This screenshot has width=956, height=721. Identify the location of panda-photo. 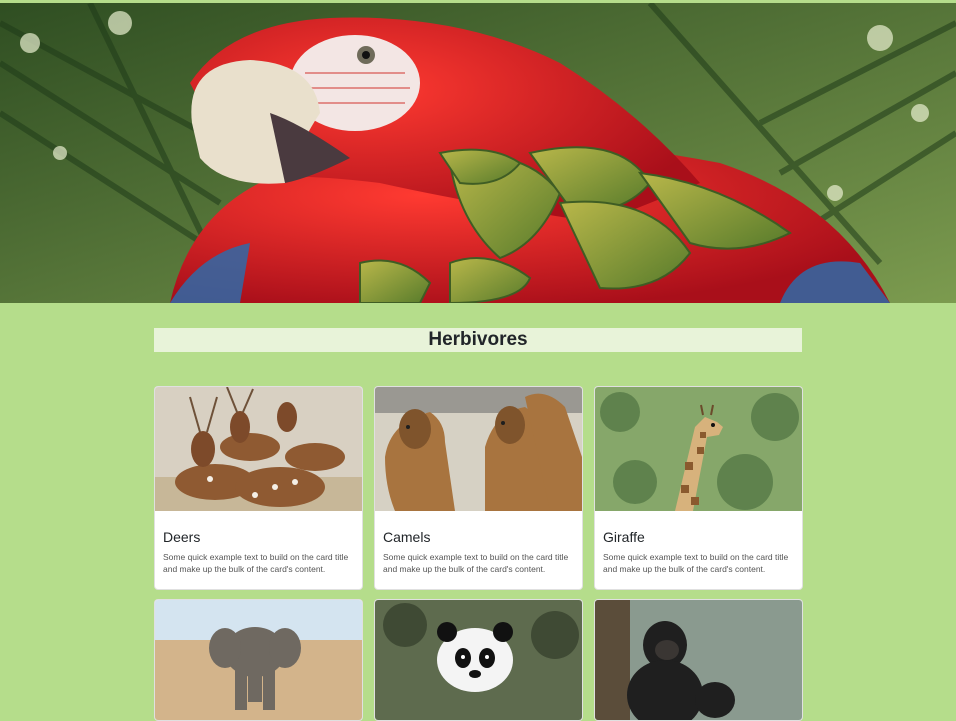
(478, 660).